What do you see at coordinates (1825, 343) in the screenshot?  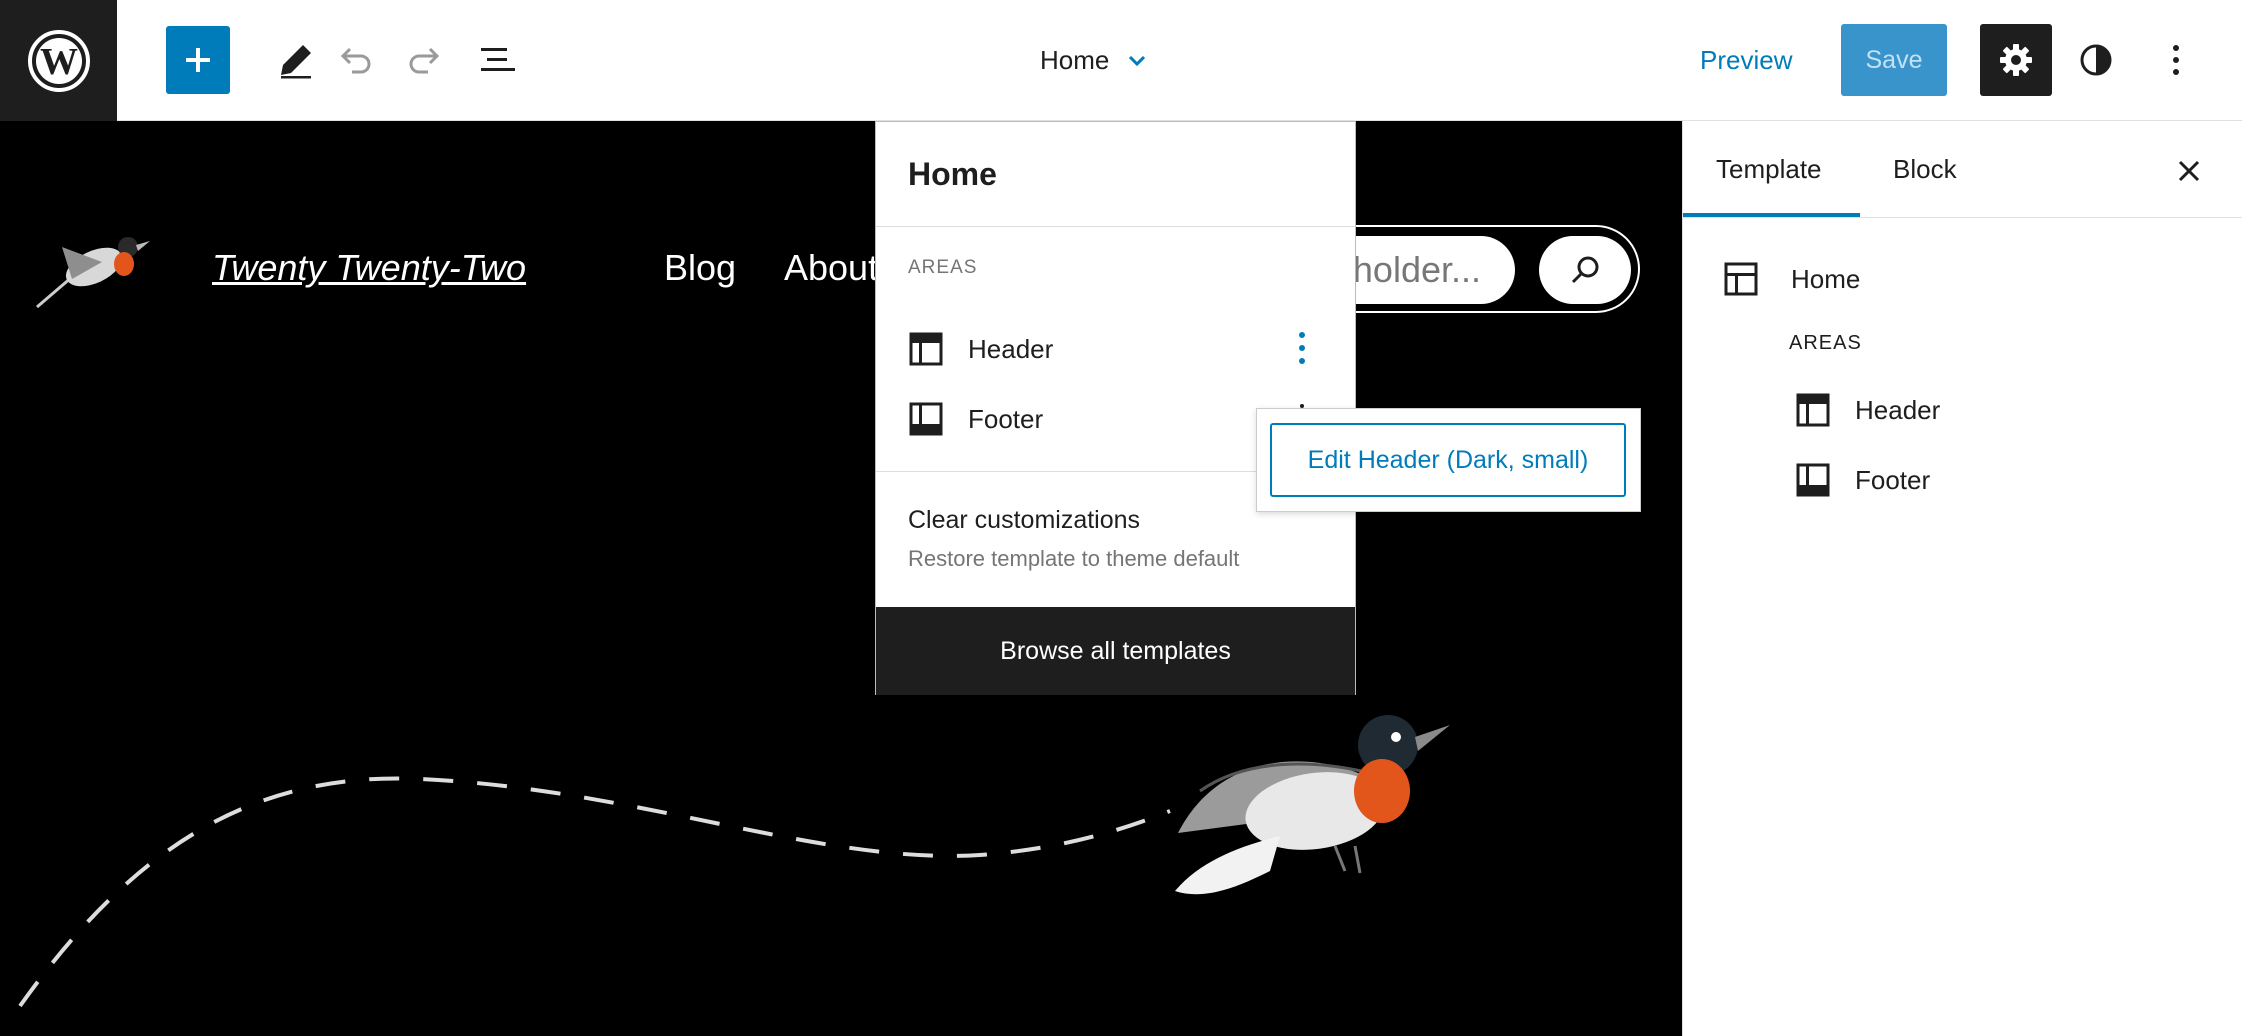 I see `sidebar-areas-heading: AREAS` at bounding box center [1825, 343].